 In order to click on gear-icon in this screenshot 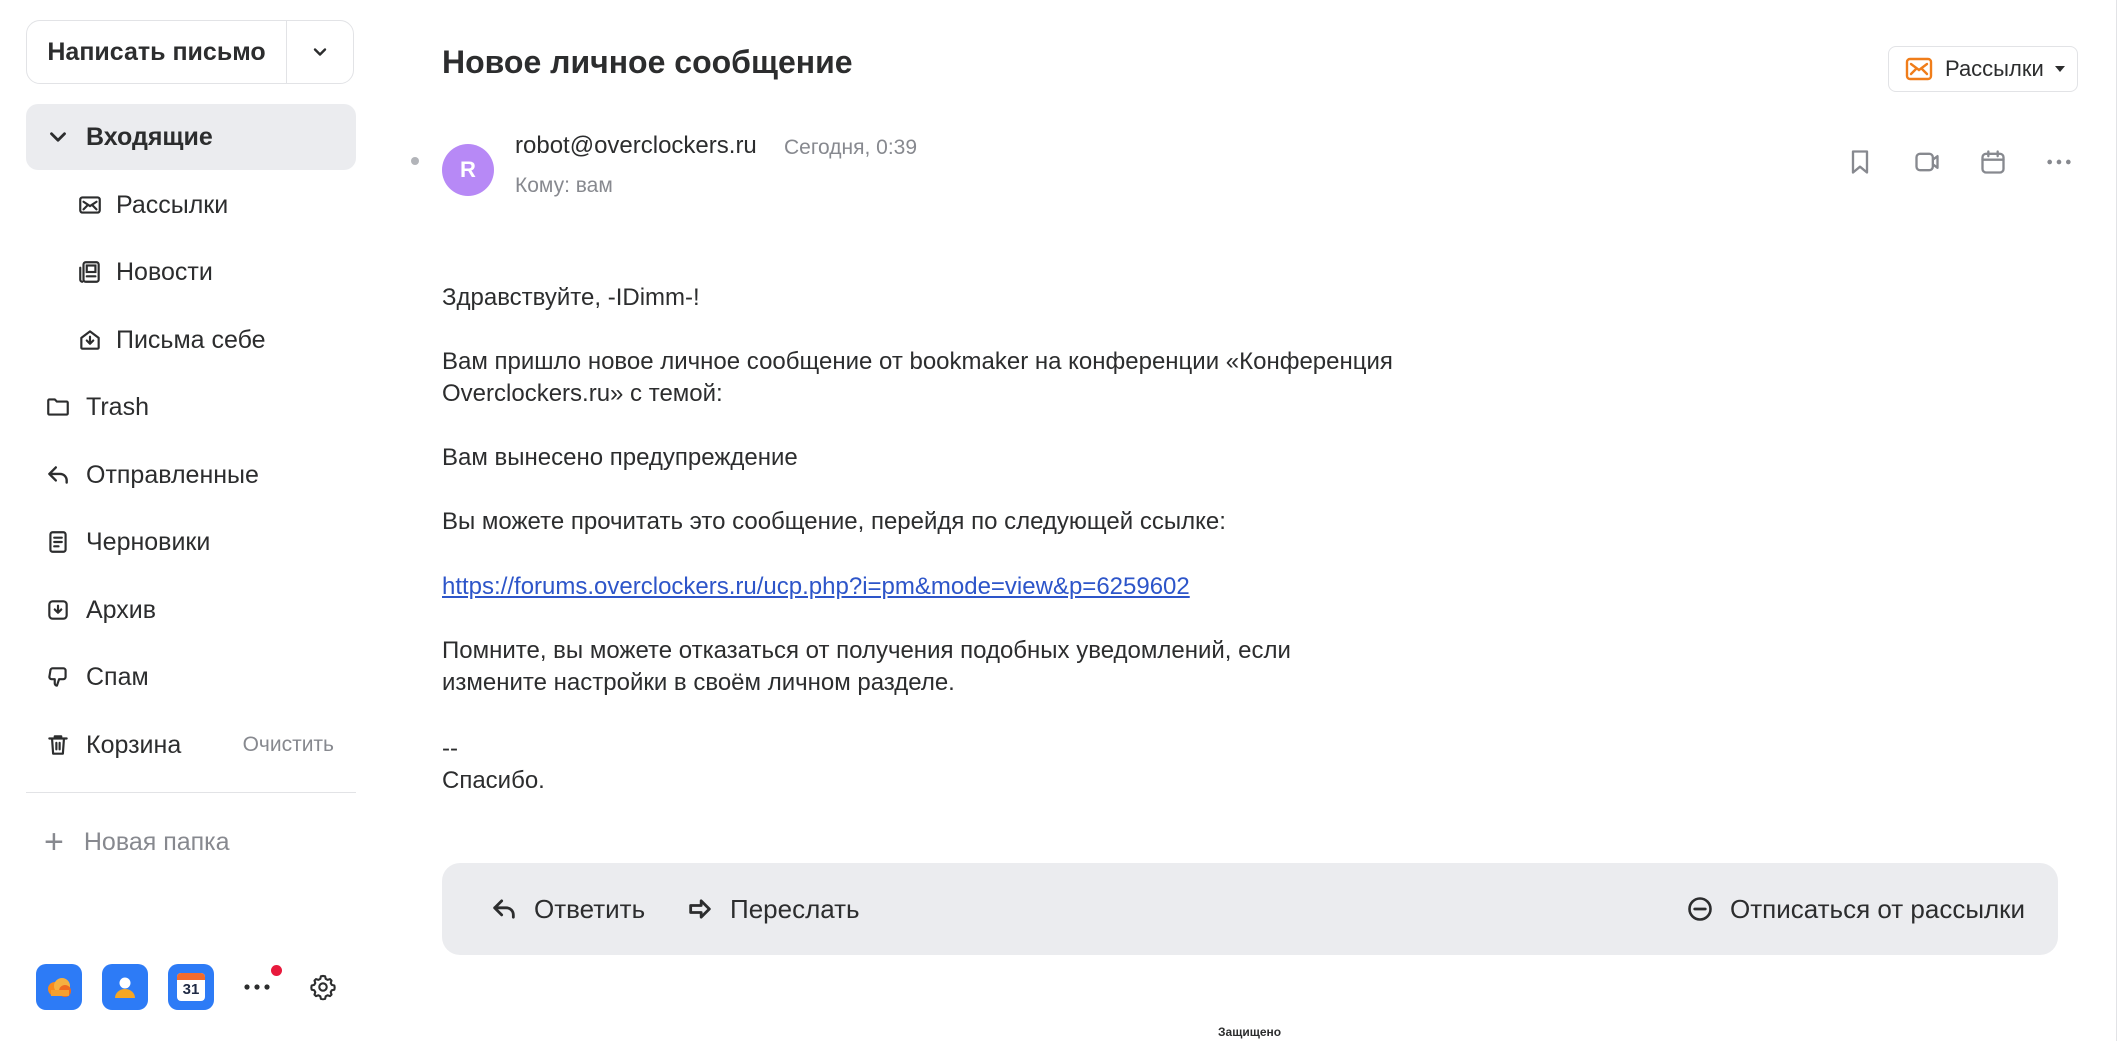, I will do `click(323, 987)`.